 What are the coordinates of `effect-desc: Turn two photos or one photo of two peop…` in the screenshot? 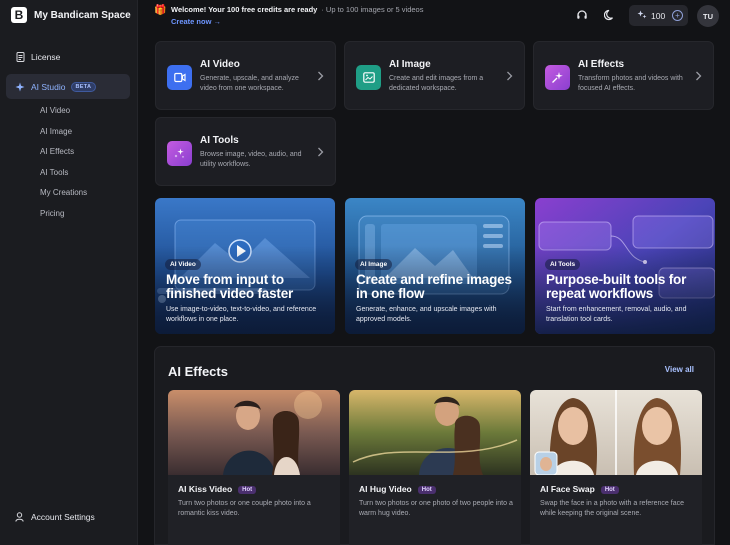 It's located at (436, 508).